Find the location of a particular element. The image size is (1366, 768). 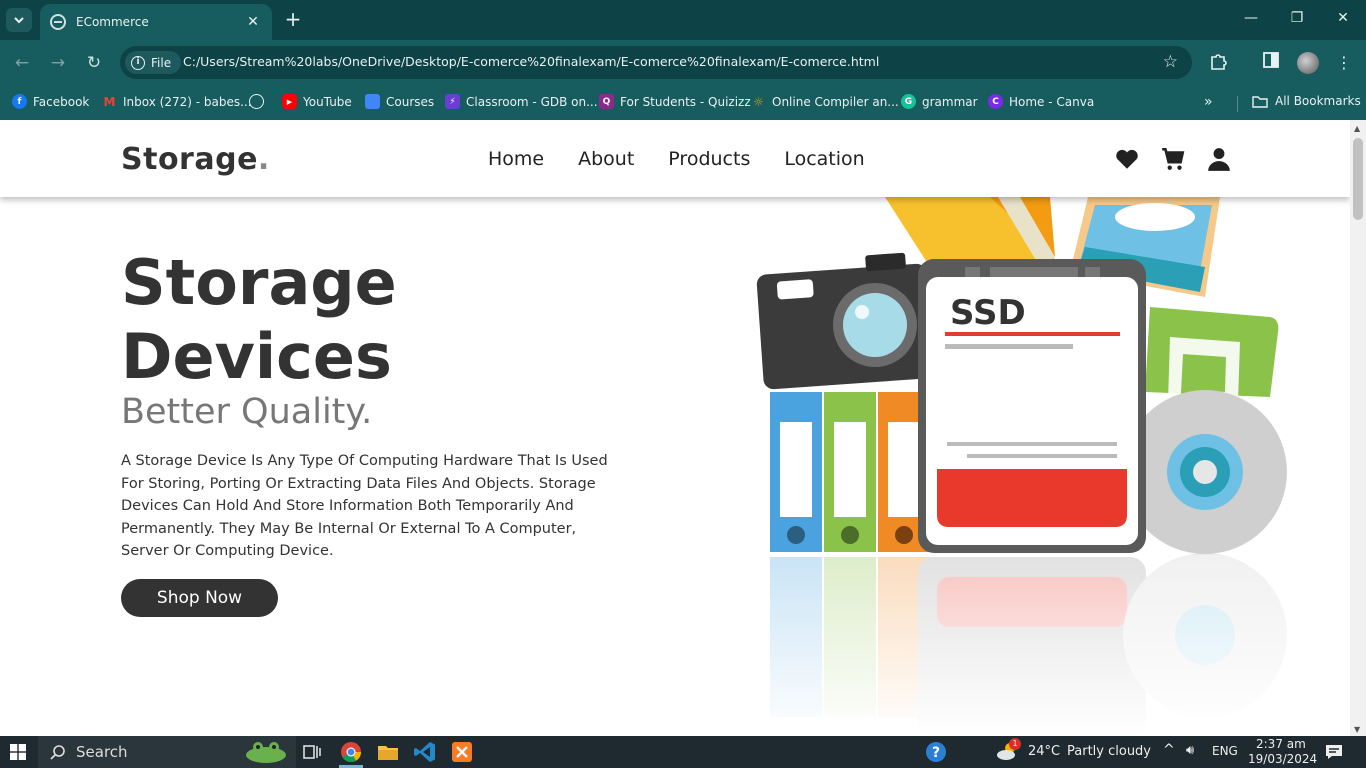

bookmarks-divider is located at coordinates (1237, 104).